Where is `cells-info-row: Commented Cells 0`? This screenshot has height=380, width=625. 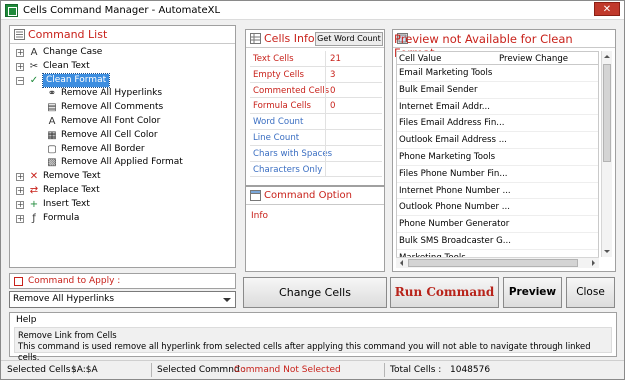 cells-info-row: Commented Cells 0 is located at coordinates (316, 90).